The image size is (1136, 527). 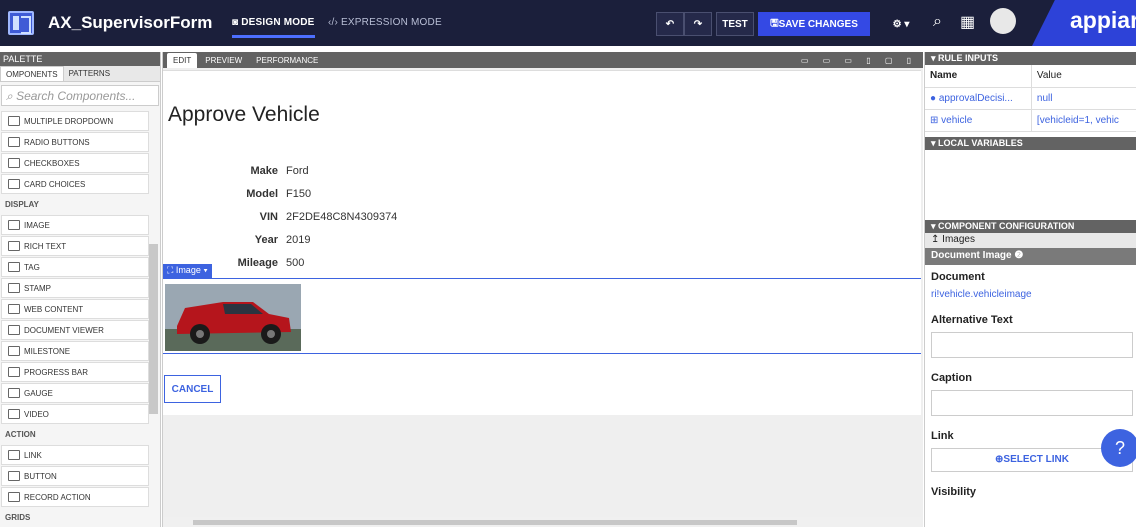 I want to click on form-title: Approve Vehicle, so click(x=244, y=114).